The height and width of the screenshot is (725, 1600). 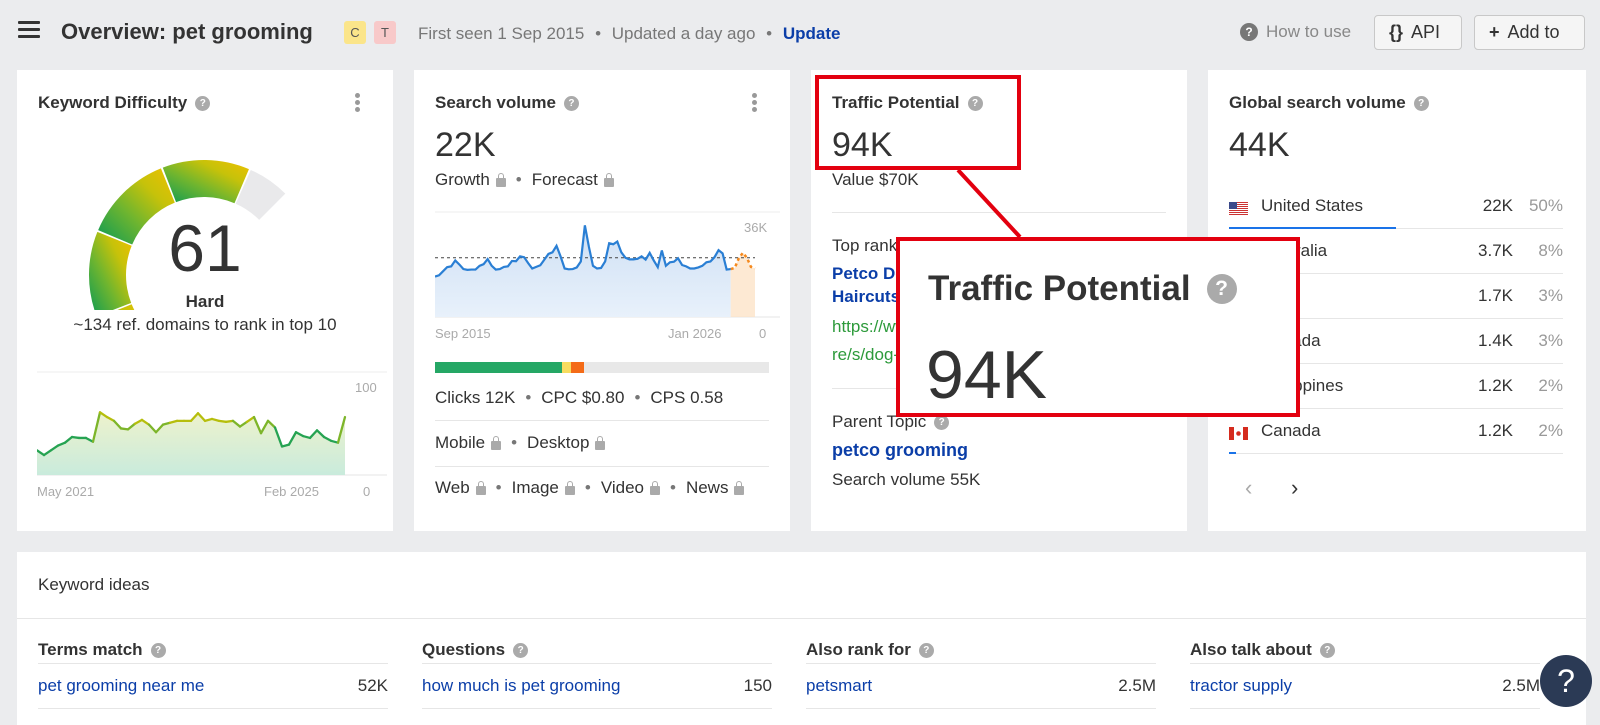 What do you see at coordinates (1312, 205) in the screenshot?
I see `country-name: United States` at bounding box center [1312, 205].